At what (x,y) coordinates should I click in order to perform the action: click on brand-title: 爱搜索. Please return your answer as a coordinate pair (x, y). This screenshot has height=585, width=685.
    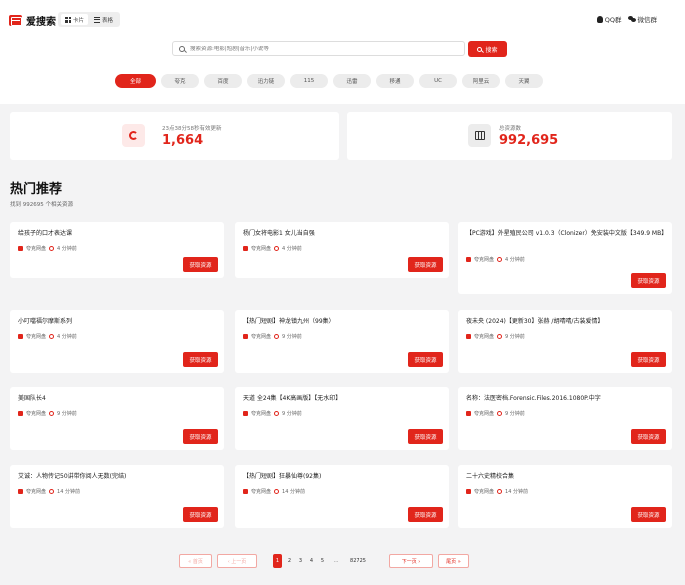
    Looking at the image, I should click on (41, 22).